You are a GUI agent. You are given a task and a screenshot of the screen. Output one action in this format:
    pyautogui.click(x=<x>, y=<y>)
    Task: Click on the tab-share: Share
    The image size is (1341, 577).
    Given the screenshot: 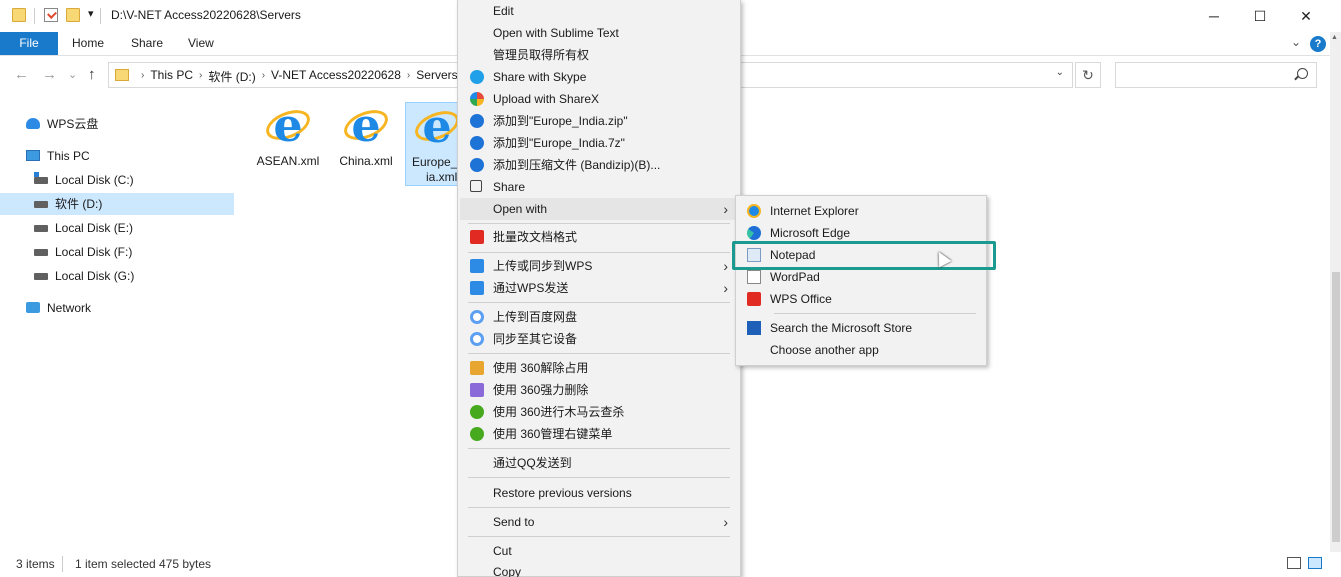 What is the action you would take?
    pyautogui.click(x=147, y=43)
    